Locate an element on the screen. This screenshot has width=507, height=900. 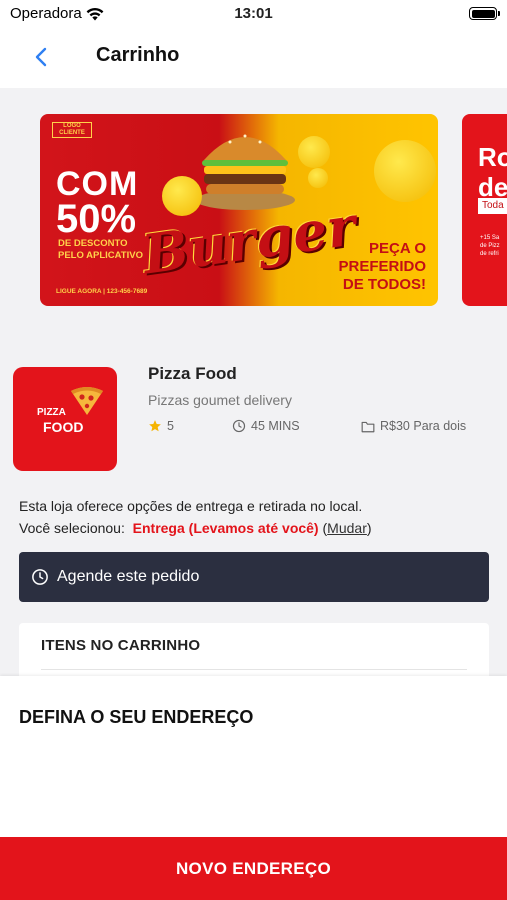
store-rating: 5 is located at coordinates (161, 426).